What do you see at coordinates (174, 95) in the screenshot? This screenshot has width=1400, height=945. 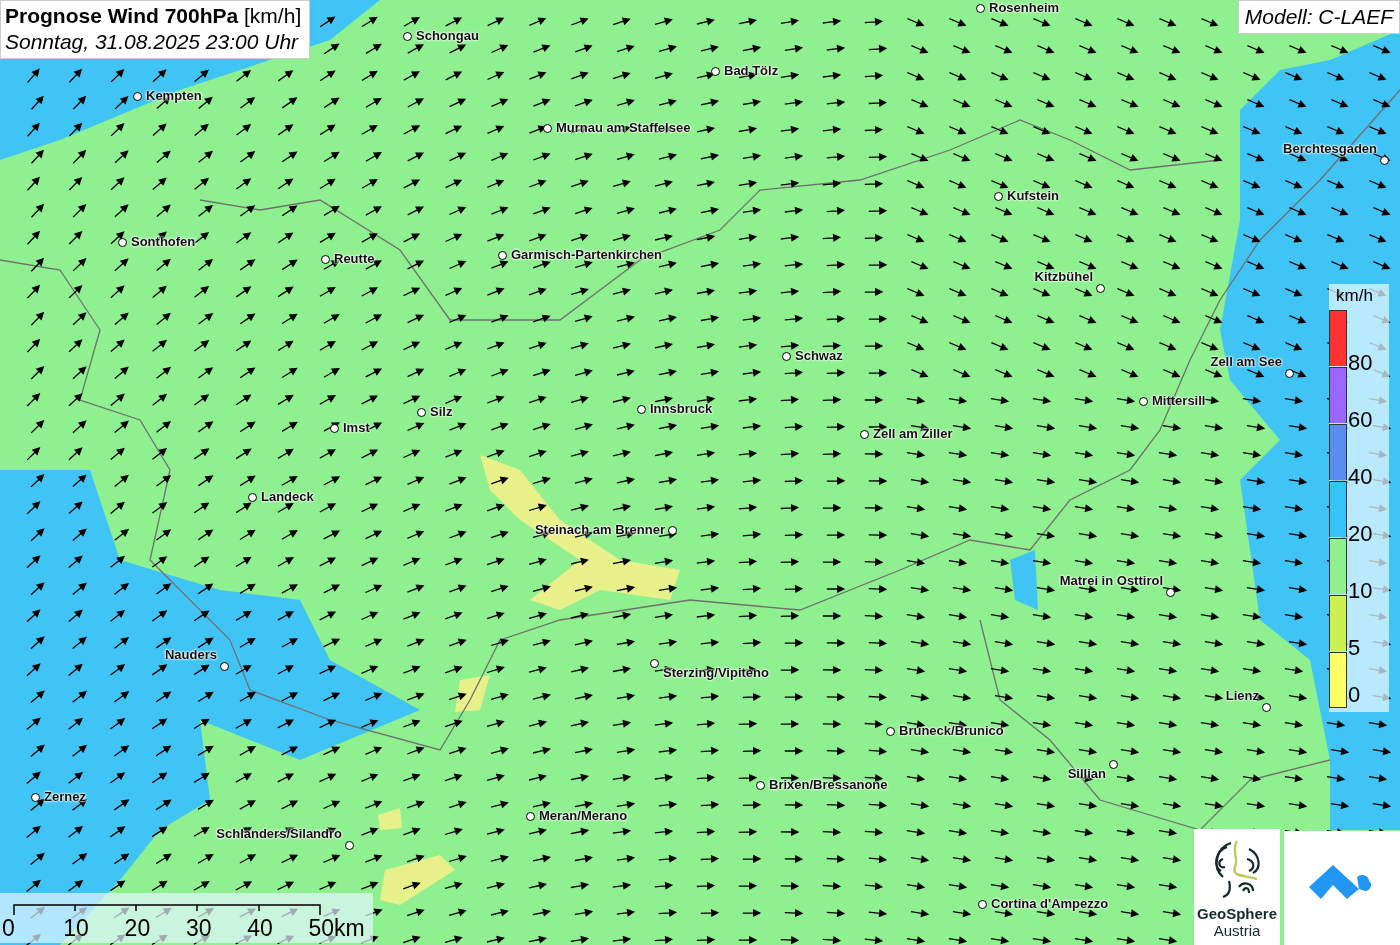 I see `city-label: Kempten` at bounding box center [174, 95].